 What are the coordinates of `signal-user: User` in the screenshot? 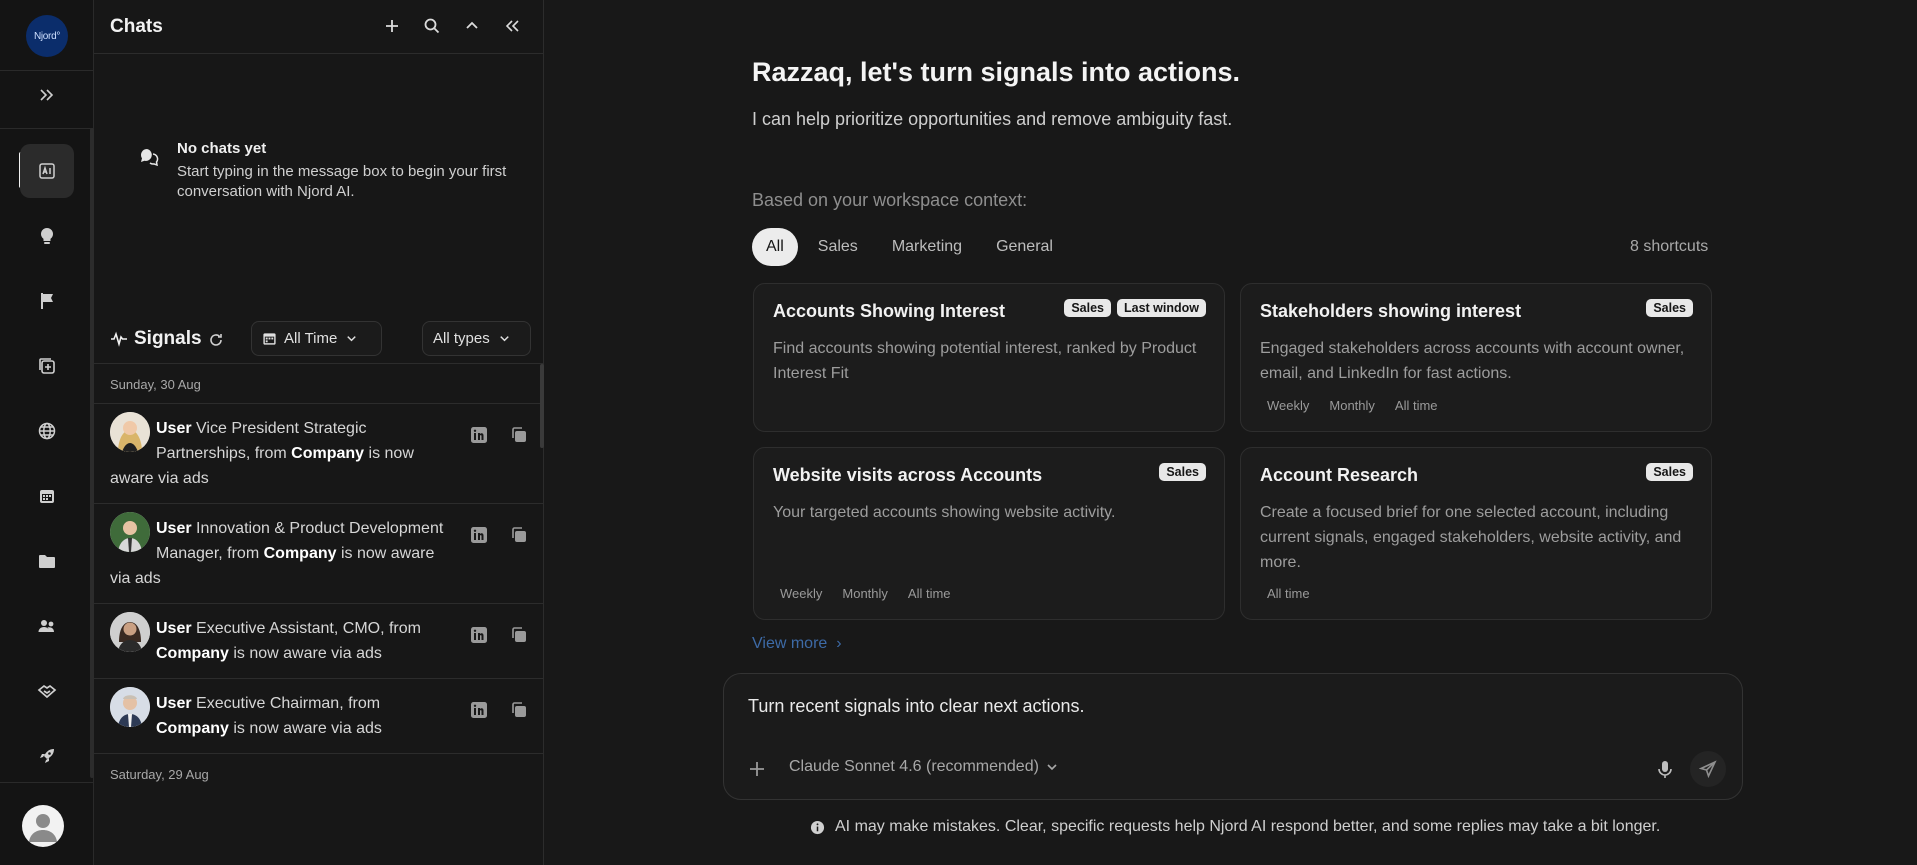 It's located at (174, 628).